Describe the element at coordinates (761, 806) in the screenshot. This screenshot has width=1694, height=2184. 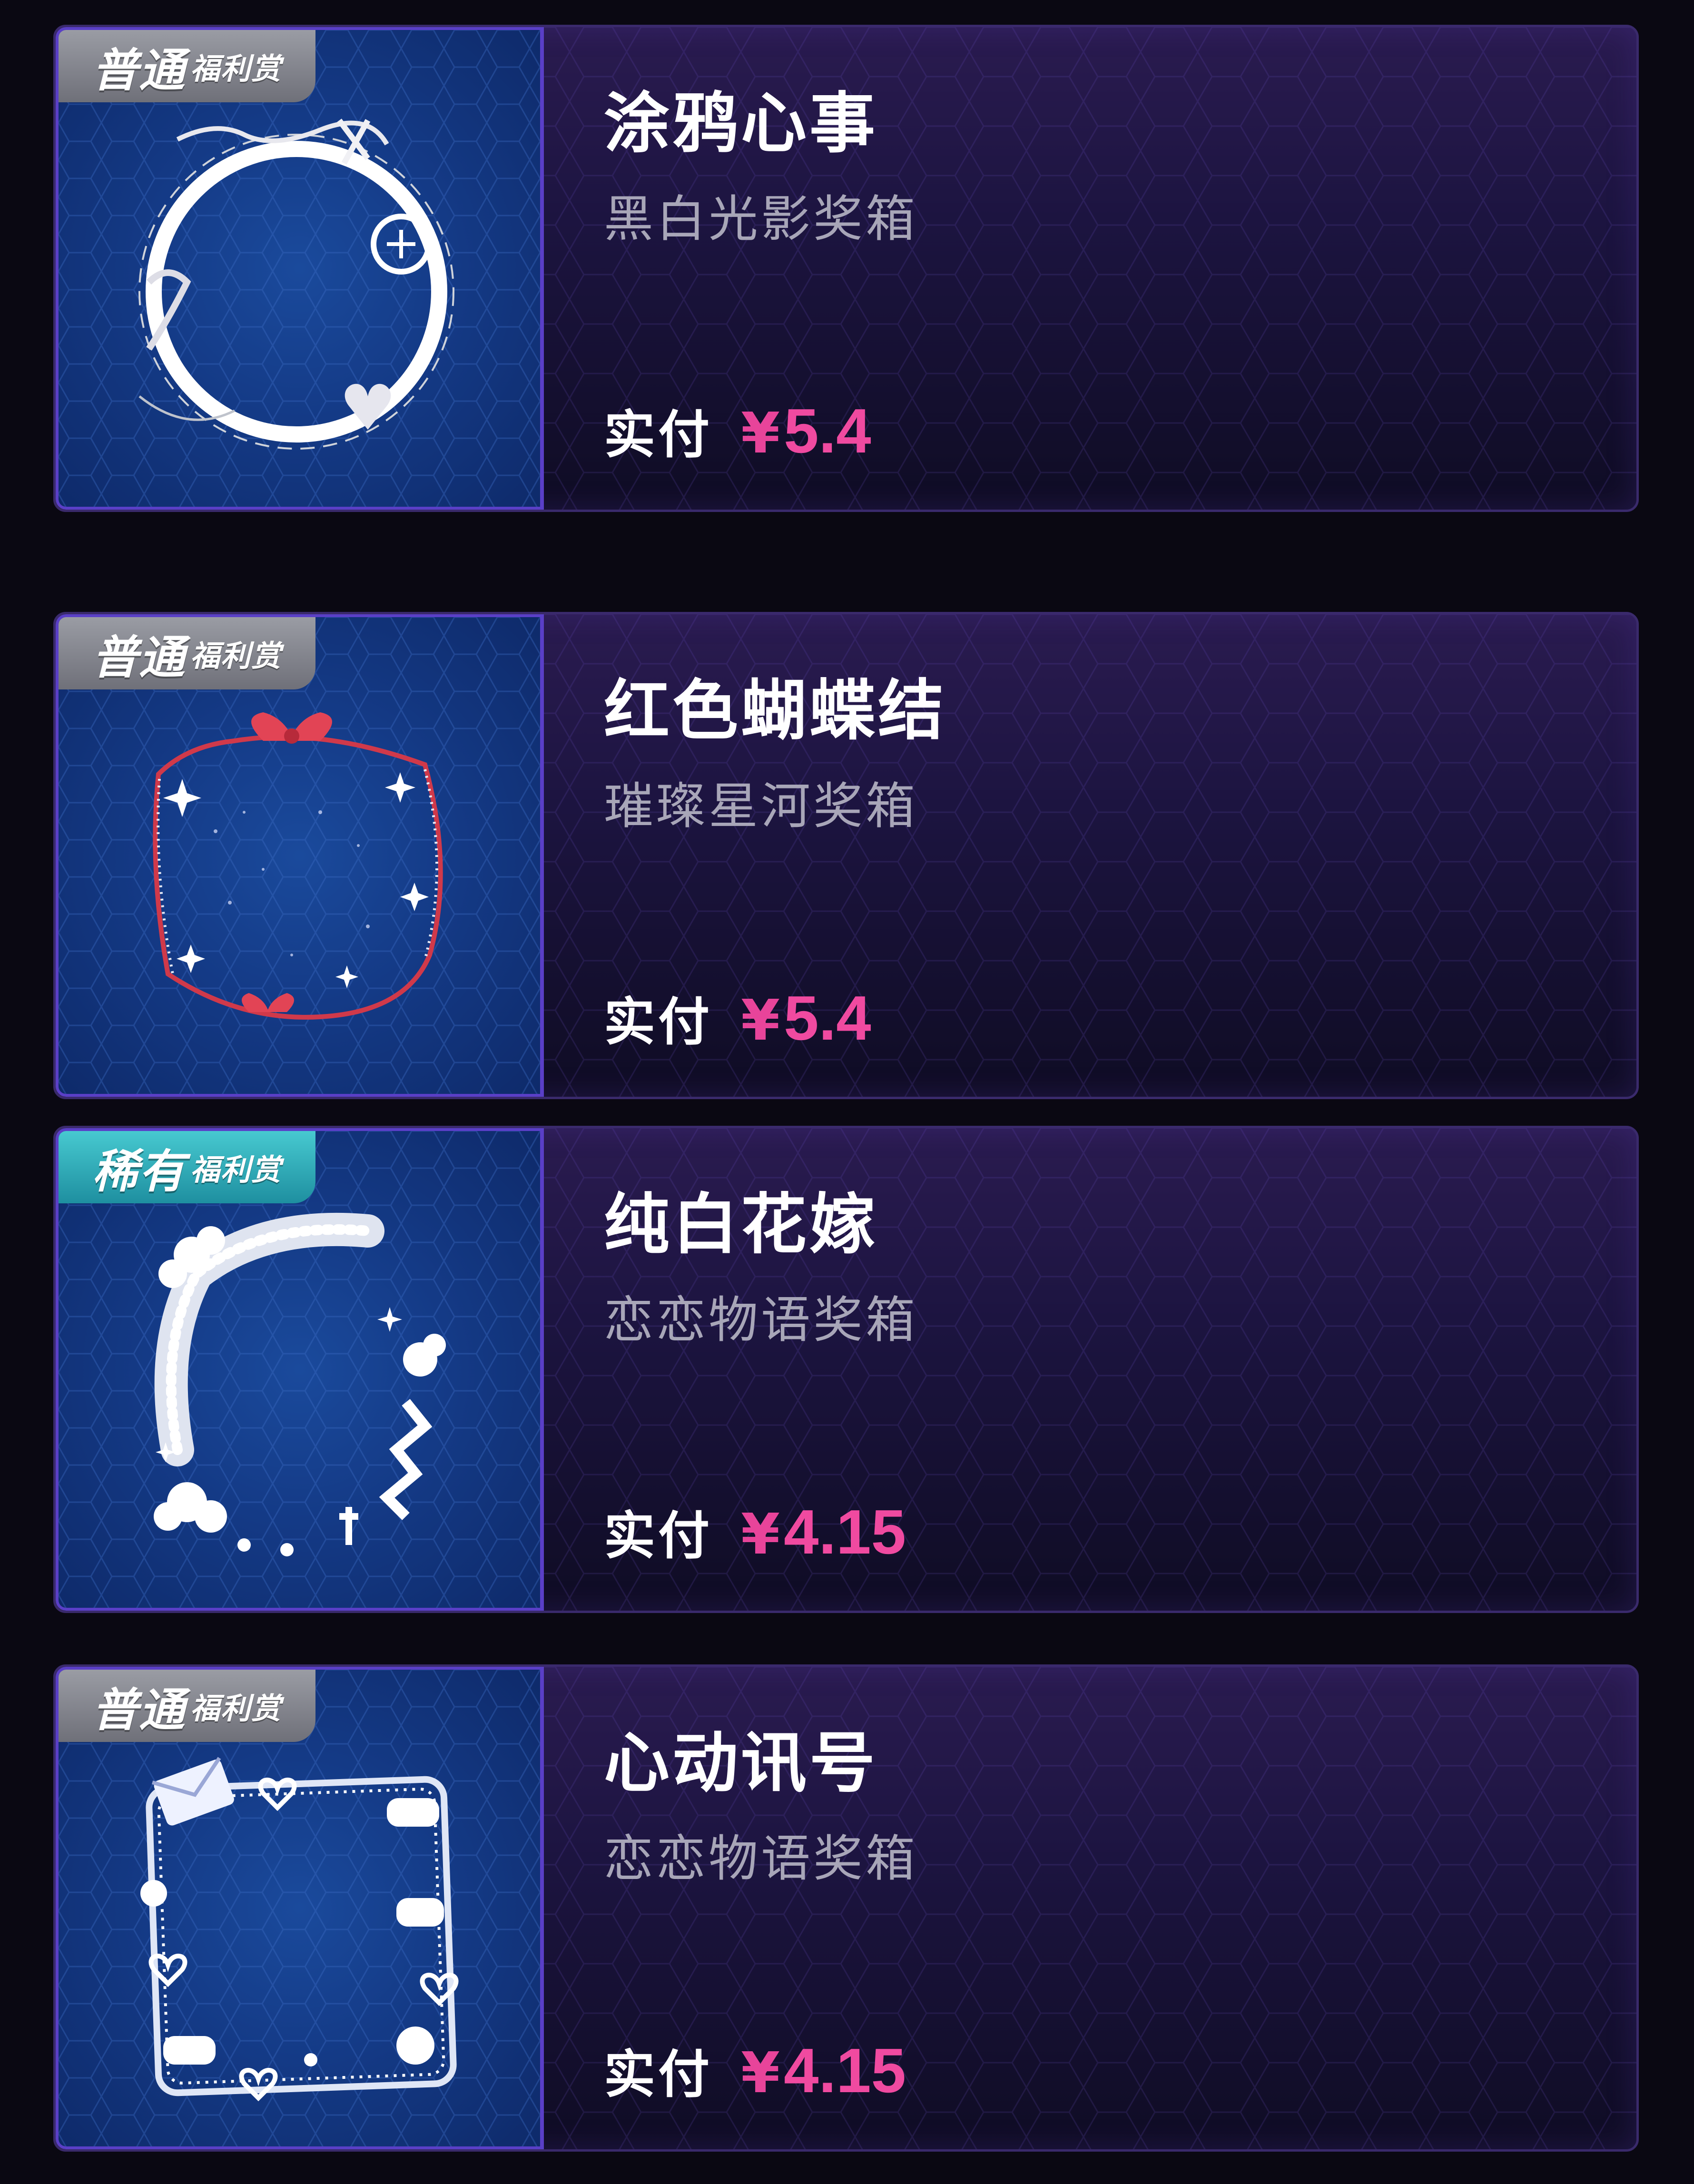
I see `prize-box-name: 璀璨星河奖箱` at that location.